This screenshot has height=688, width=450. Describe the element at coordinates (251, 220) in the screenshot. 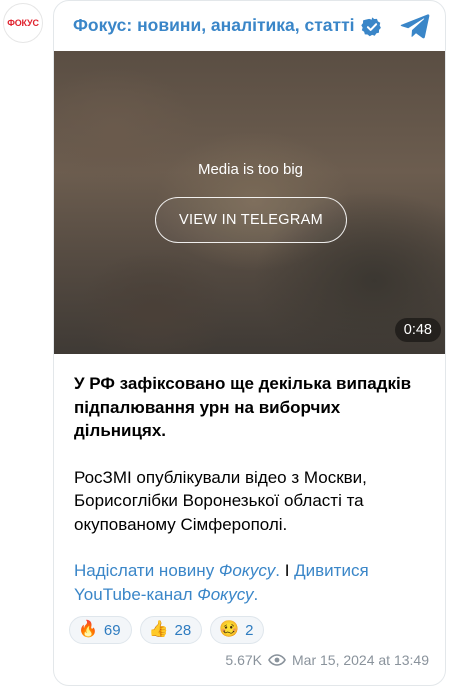

I see `view-in-telegram-button: VIEW IN TELEGRAM` at that location.